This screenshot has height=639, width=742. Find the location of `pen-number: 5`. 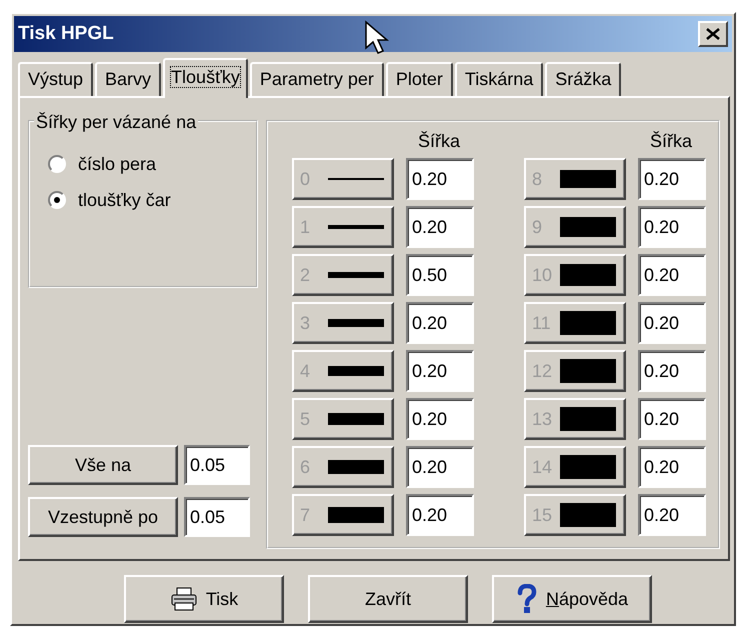

pen-number: 5 is located at coordinates (306, 419).